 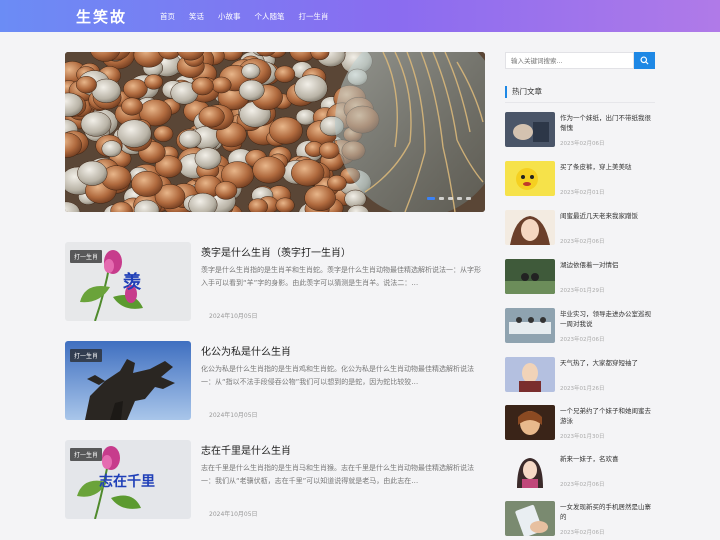 I want to click on hot-article-item: 一女发现新买的手机居然是山寨的 2023年02月06日, so click(x=580, y=519).